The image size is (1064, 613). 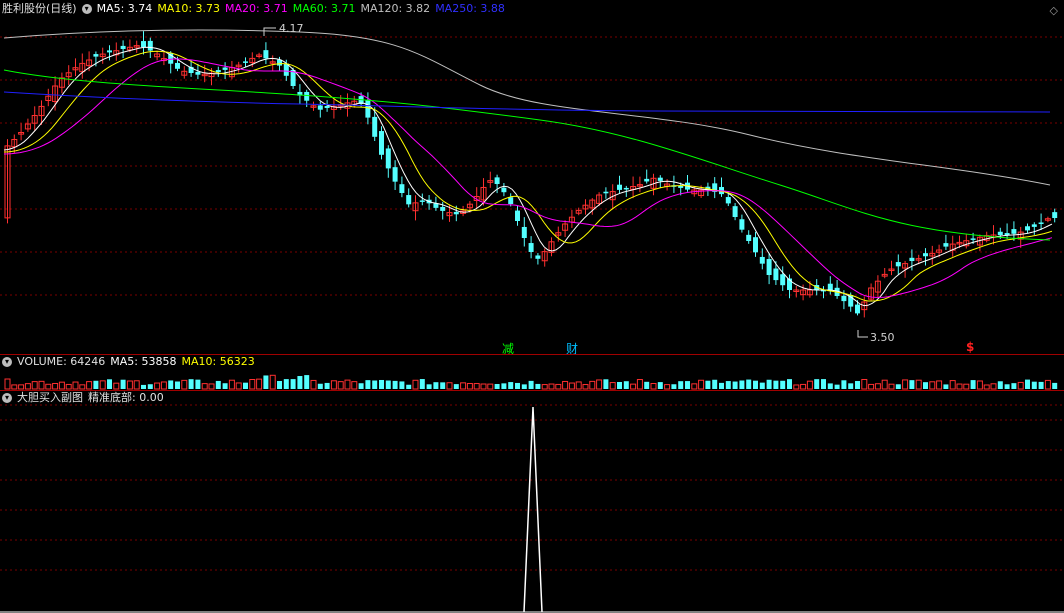 What do you see at coordinates (862, 334) in the screenshot?
I see `low-pointer` at bounding box center [862, 334].